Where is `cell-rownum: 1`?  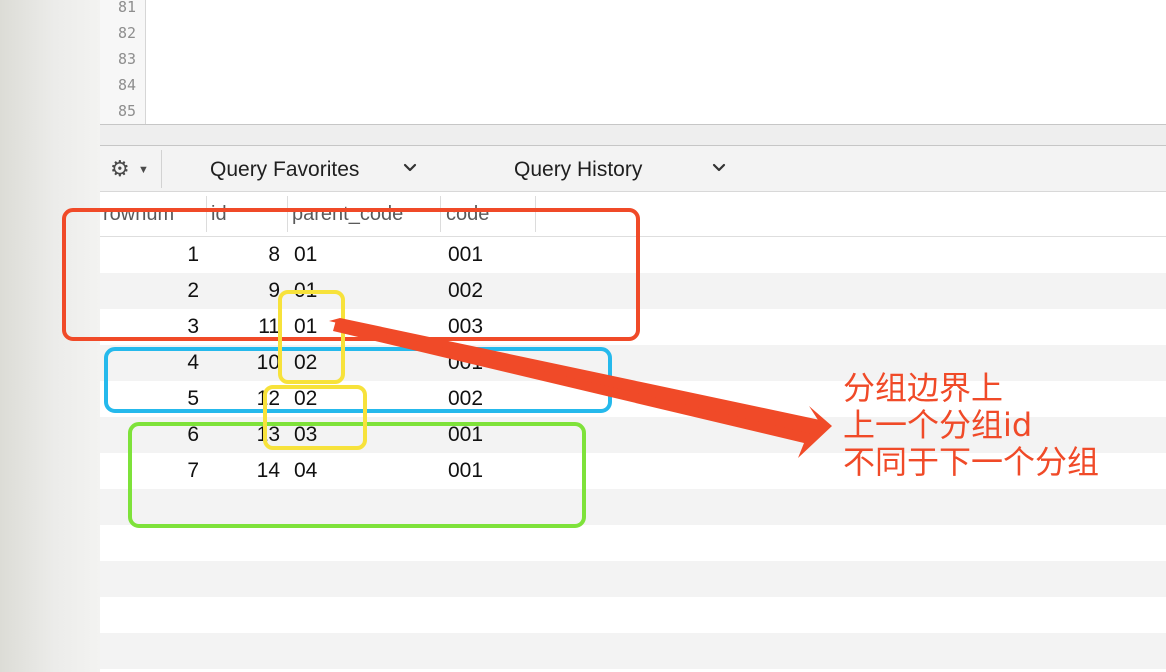
cell-rownum: 1 is located at coordinates (193, 255).